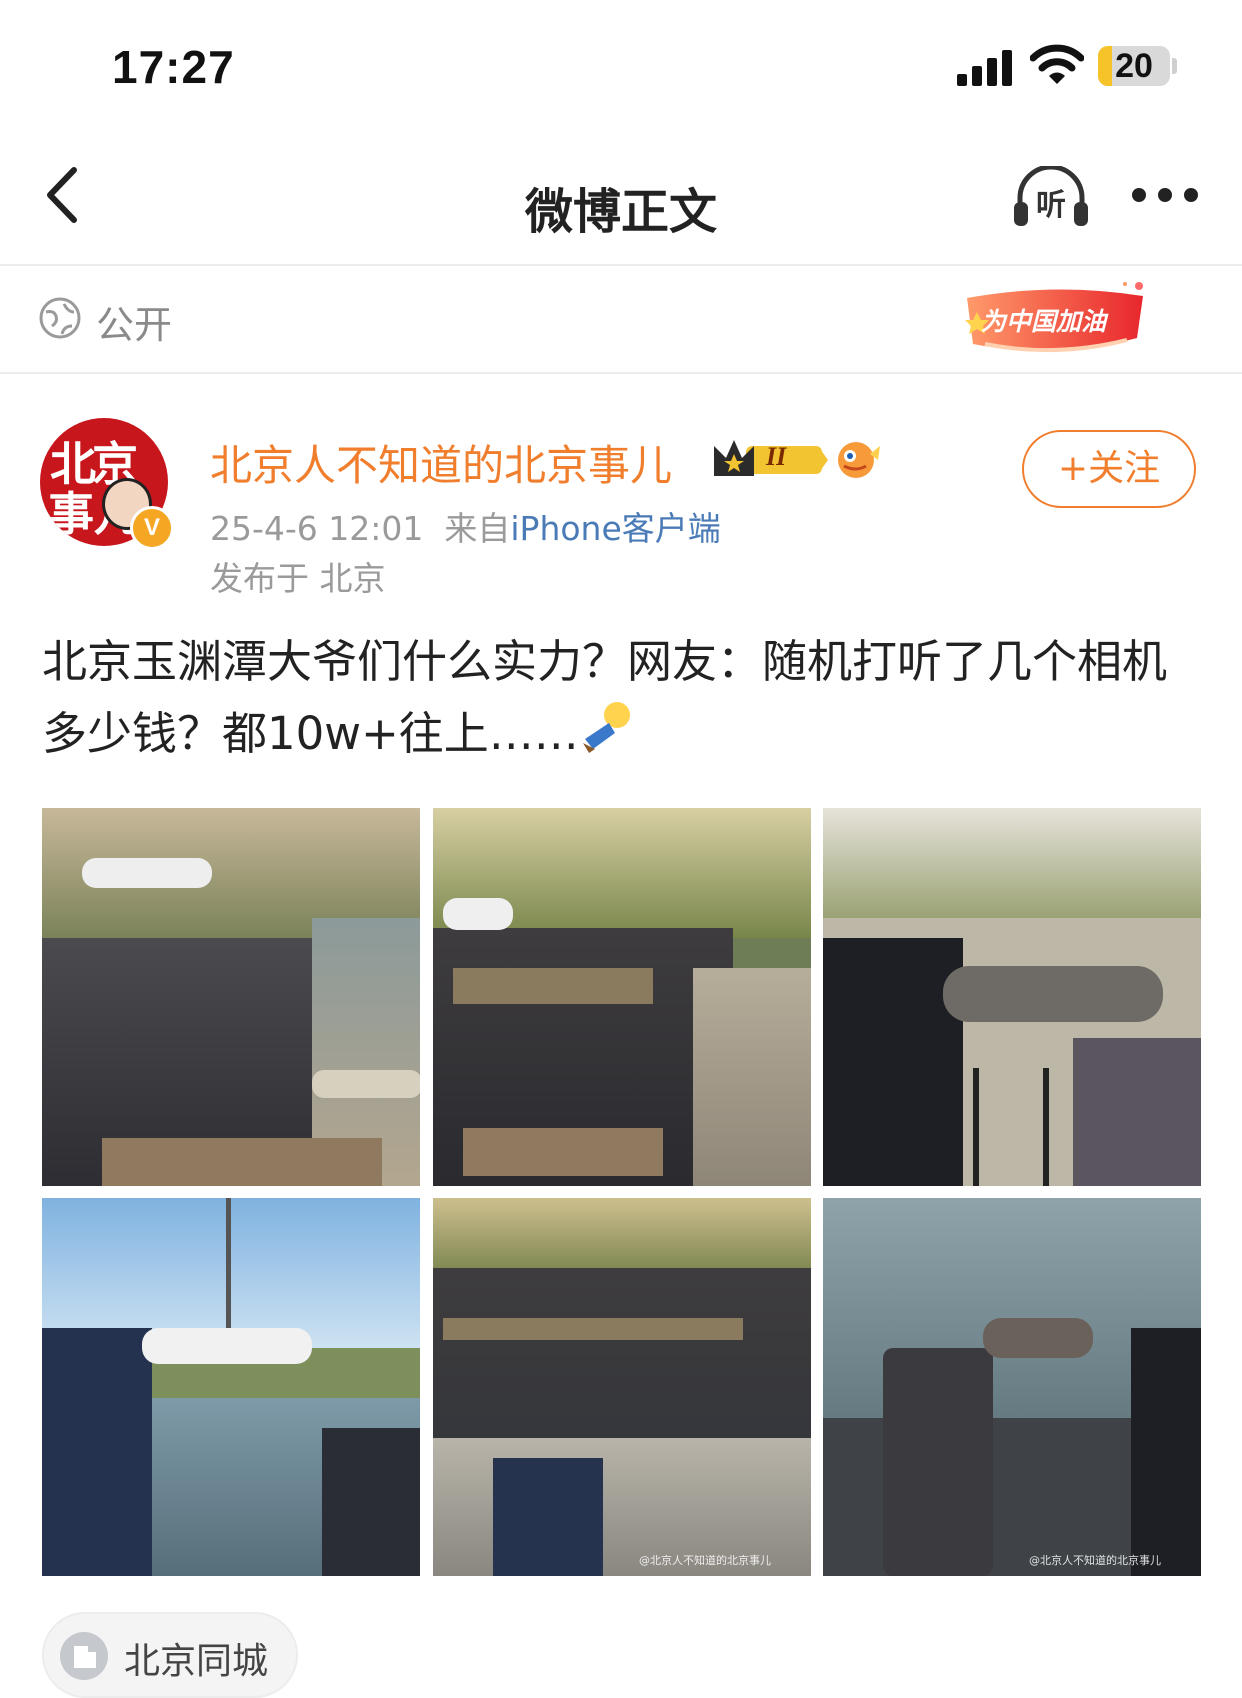 Image resolution: width=1242 pixels, height=1698 pixels. What do you see at coordinates (196, 1661) in the screenshot?
I see `topic-label: 北京同城` at bounding box center [196, 1661].